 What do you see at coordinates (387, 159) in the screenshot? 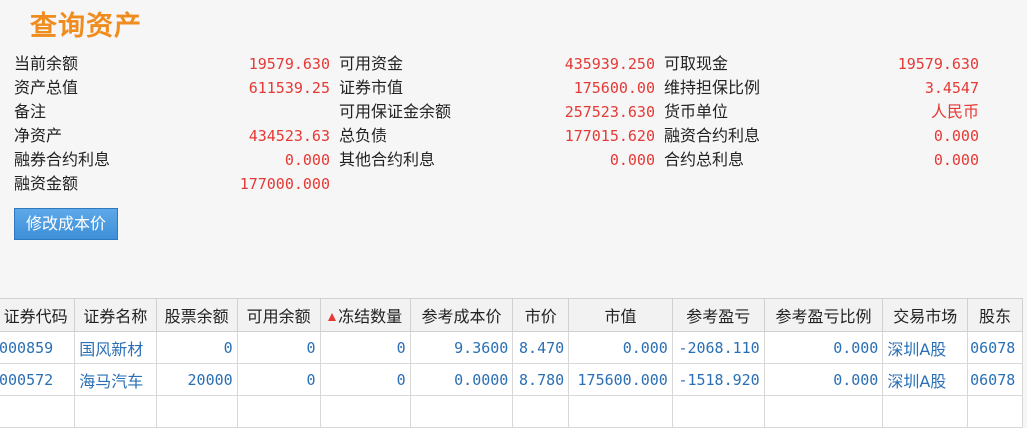
I see `field-label: 其他合约利息` at bounding box center [387, 159].